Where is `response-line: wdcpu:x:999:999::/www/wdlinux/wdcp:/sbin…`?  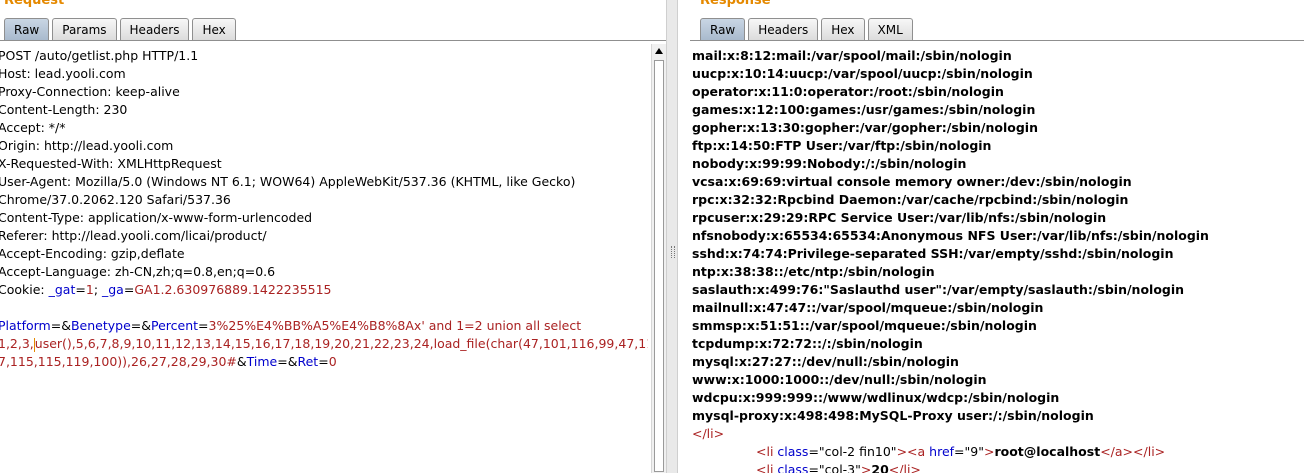 response-line: wdcpu:x:999:999::/www/wdlinux/wdcp:/sbin… is located at coordinates (876, 397).